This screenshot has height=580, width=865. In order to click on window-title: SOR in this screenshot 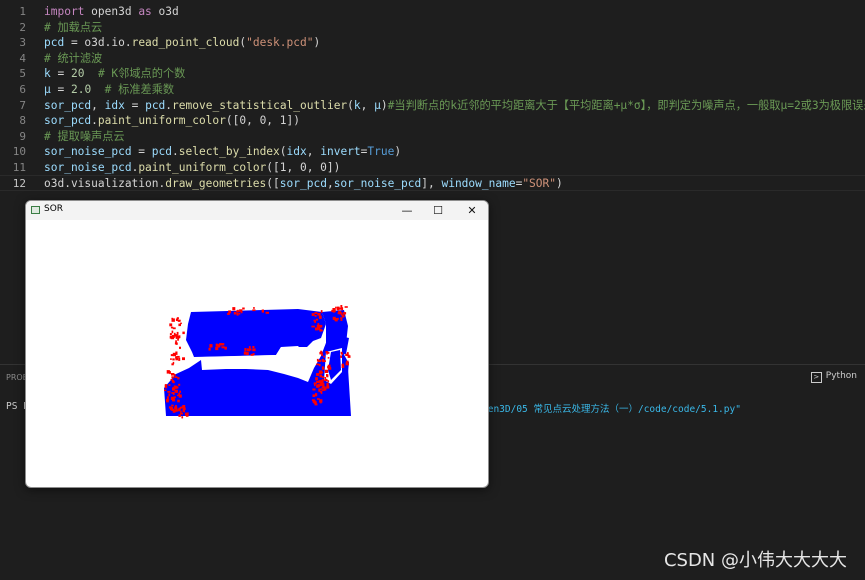, I will do `click(54, 209)`.